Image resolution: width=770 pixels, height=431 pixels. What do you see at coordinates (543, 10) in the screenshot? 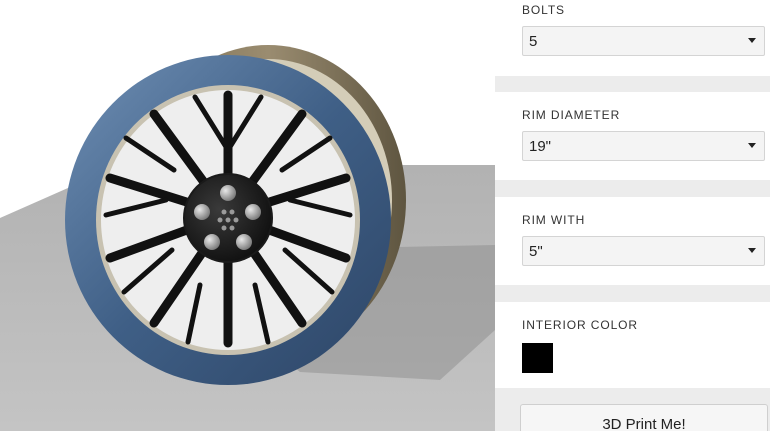
I see `bolts-label: BOLTS` at bounding box center [543, 10].